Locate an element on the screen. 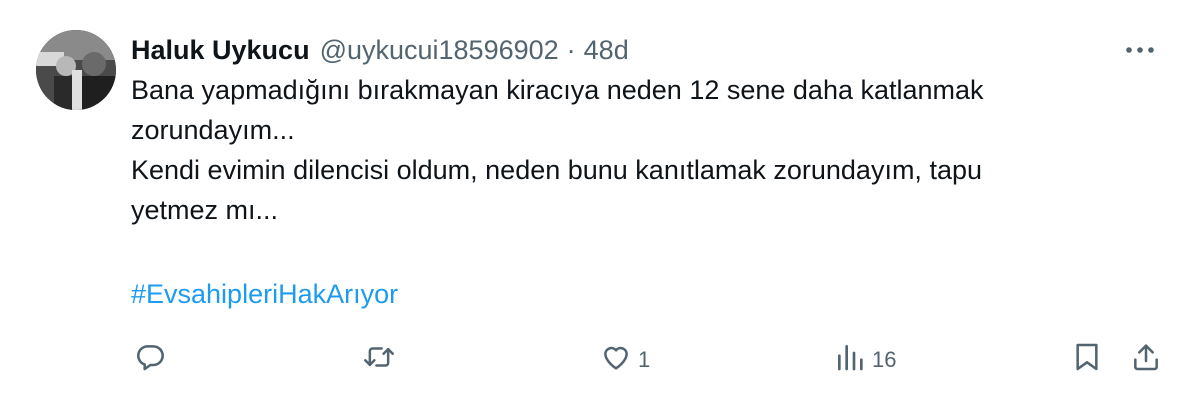  reply-icon is located at coordinates (150, 360).